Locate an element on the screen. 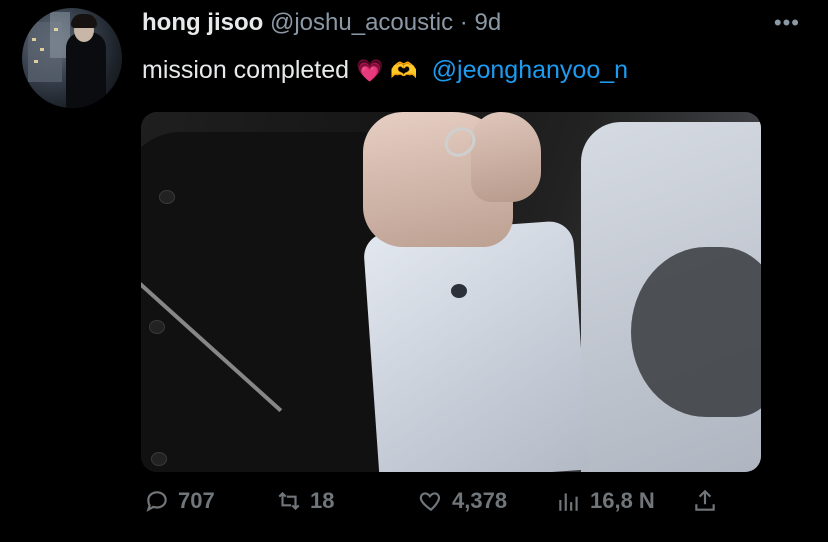 This screenshot has height=542, width=828. retweet-count: 18 is located at coordinates (322, 500).